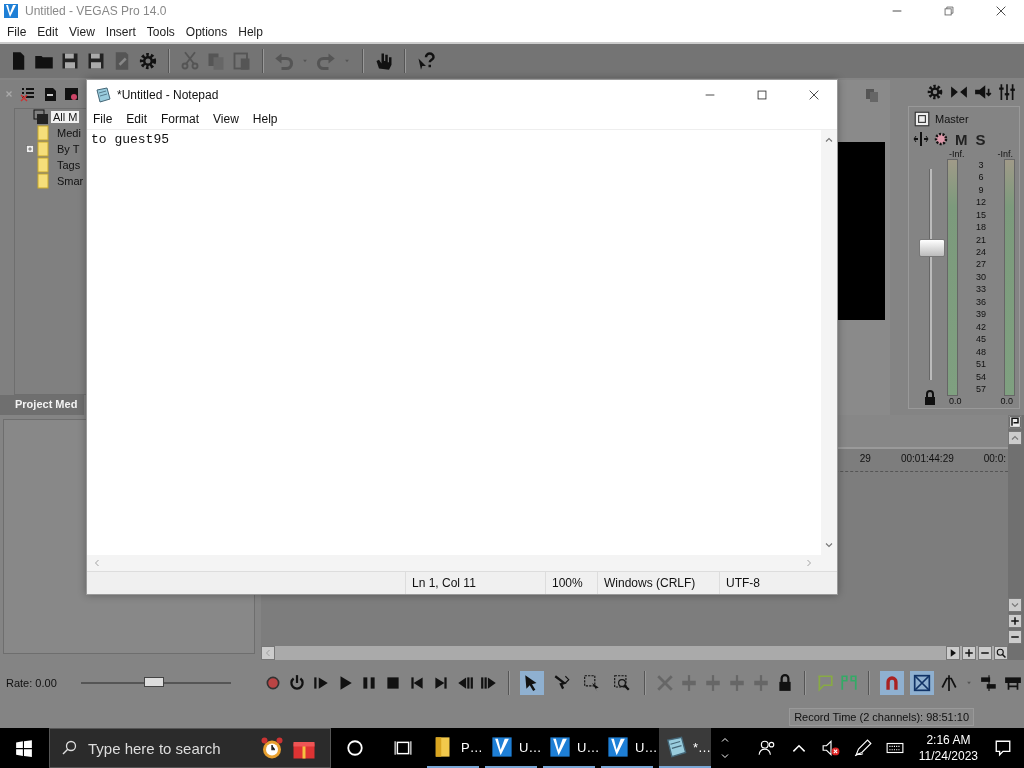  Describe the element at coordinates (160, 32) in the screenshot. I see `menu-item: Tools` at that location.